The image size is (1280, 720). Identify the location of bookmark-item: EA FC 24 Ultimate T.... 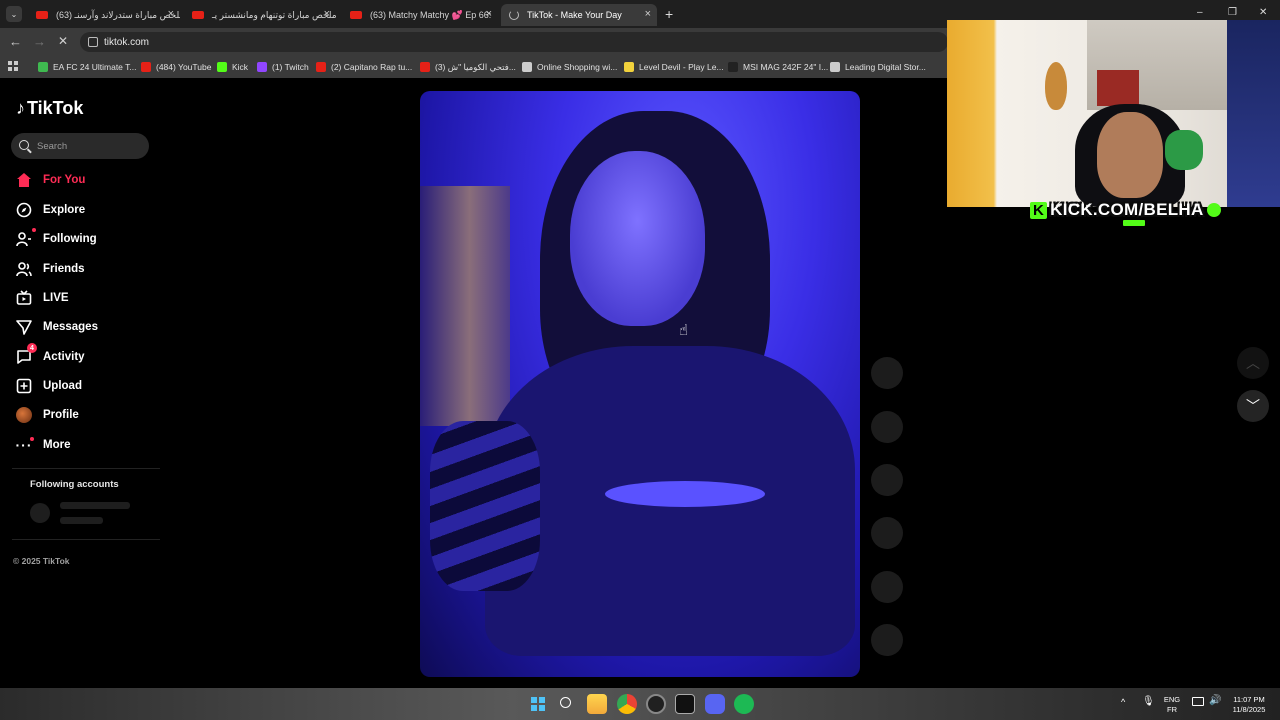
(87, 67).